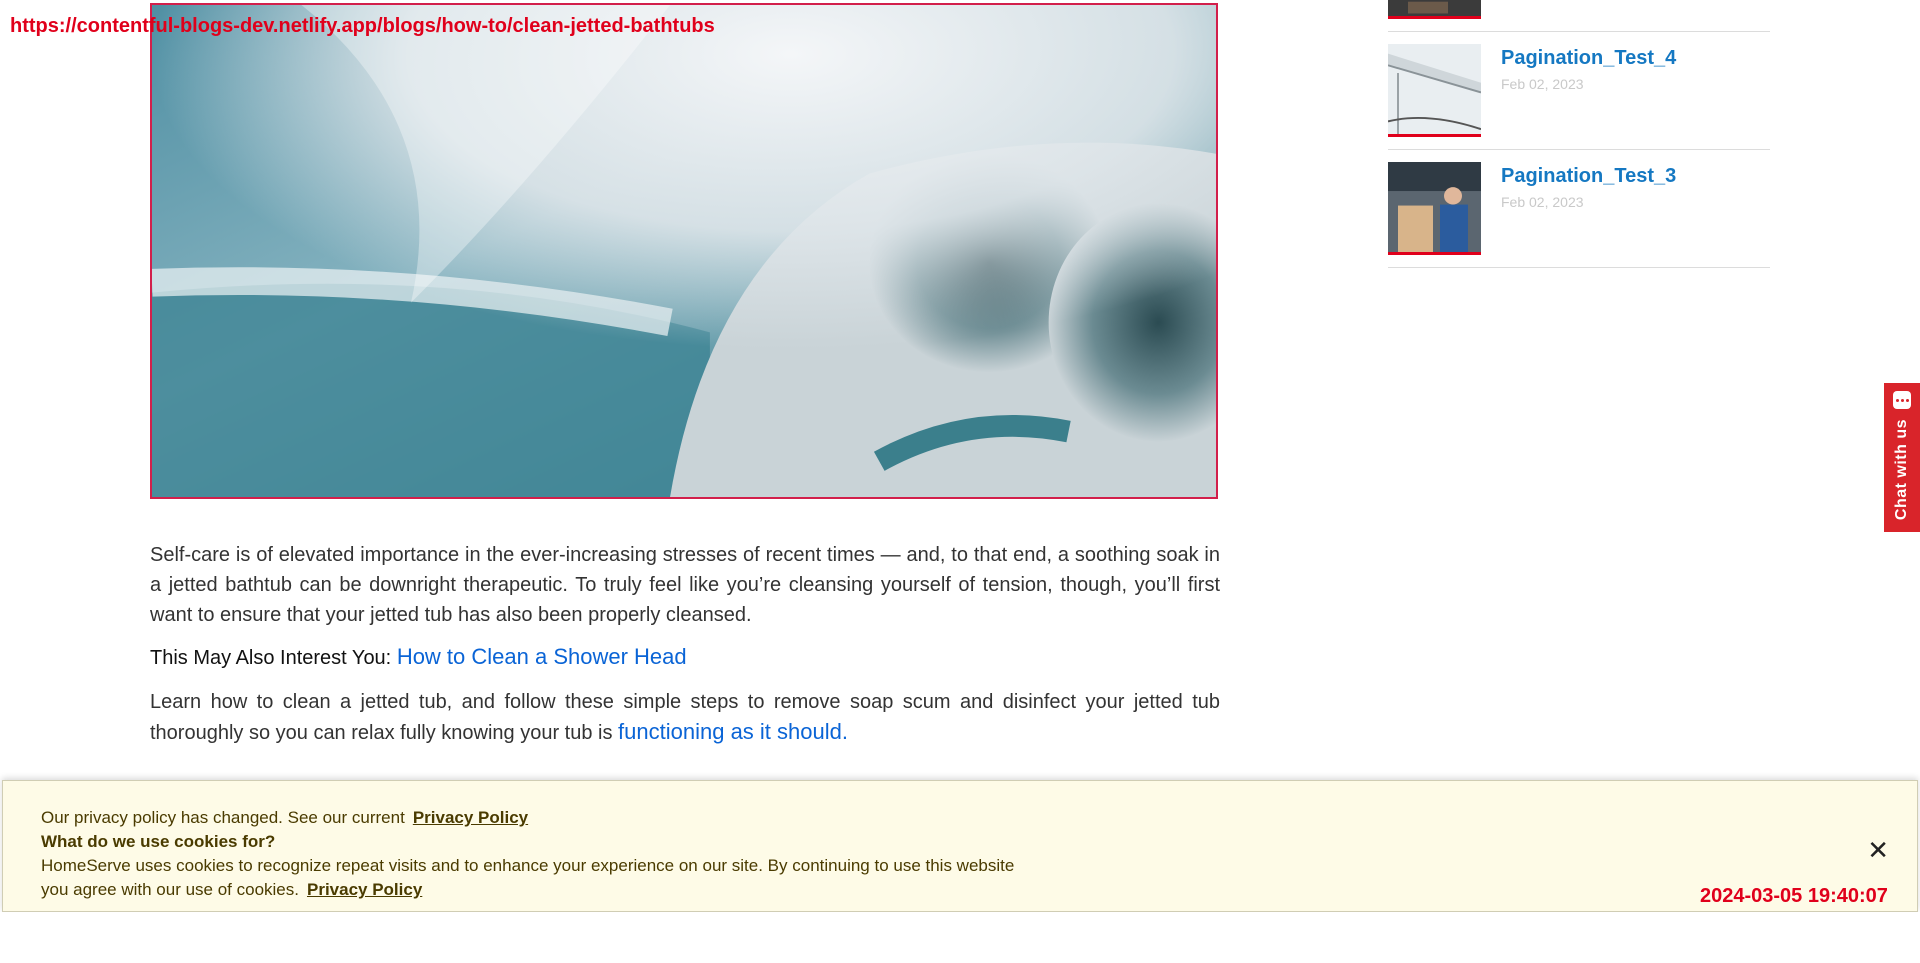 This screenshot has width=1920, height=963. I want to click on shower-head-link: How to Clean a Shower Head, so click(542, 656).